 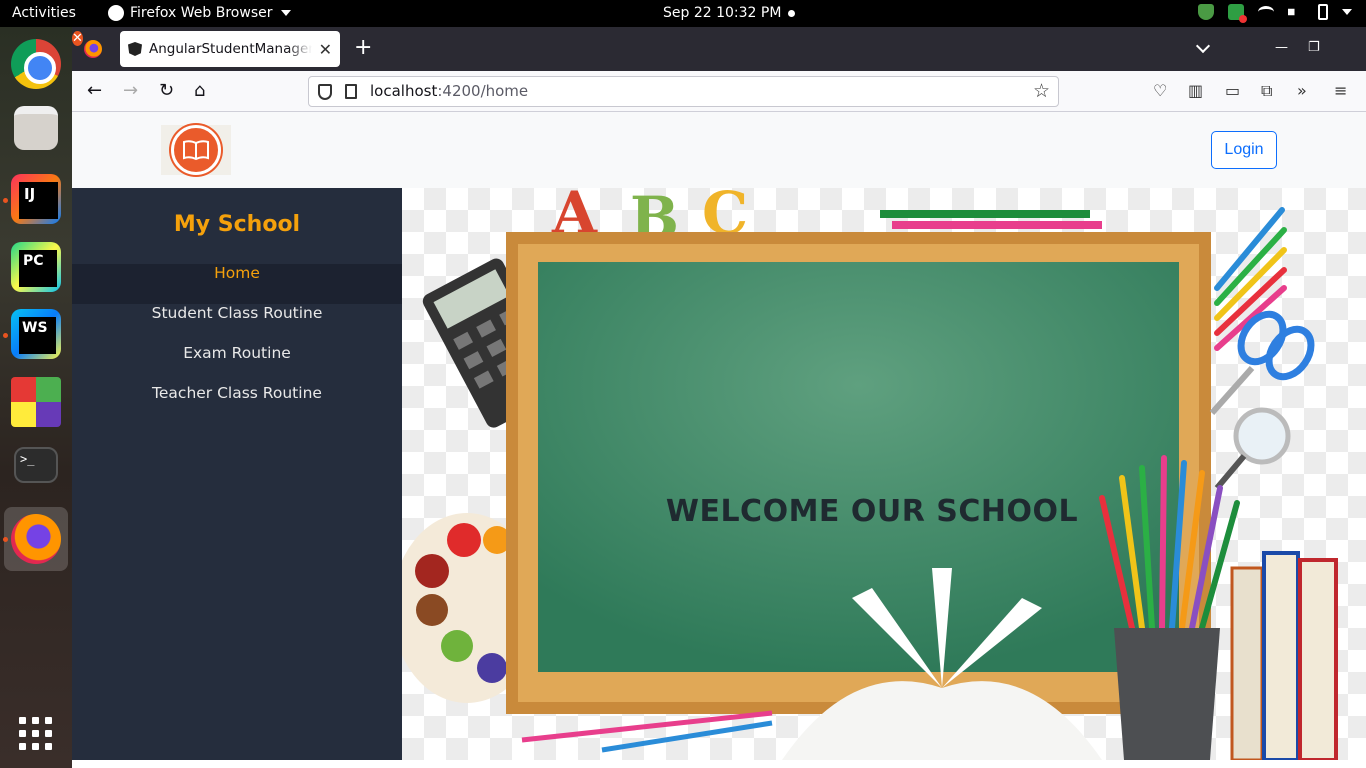 What do you see at coordinates (872, 511) in the screenshot?
I see `welcome-heading: WELCOME OUR SCHOOL` at bounding box center [872, 511].